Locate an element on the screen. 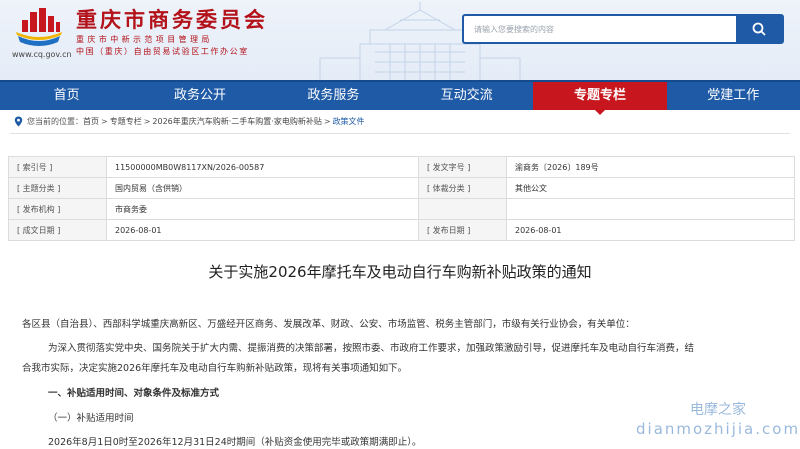 Image resolution: width=800 pixels, height=449 pixels. meta-value-index: 11500000MB0W8117XN/2026-00587 is located at coordinates (262, 167).